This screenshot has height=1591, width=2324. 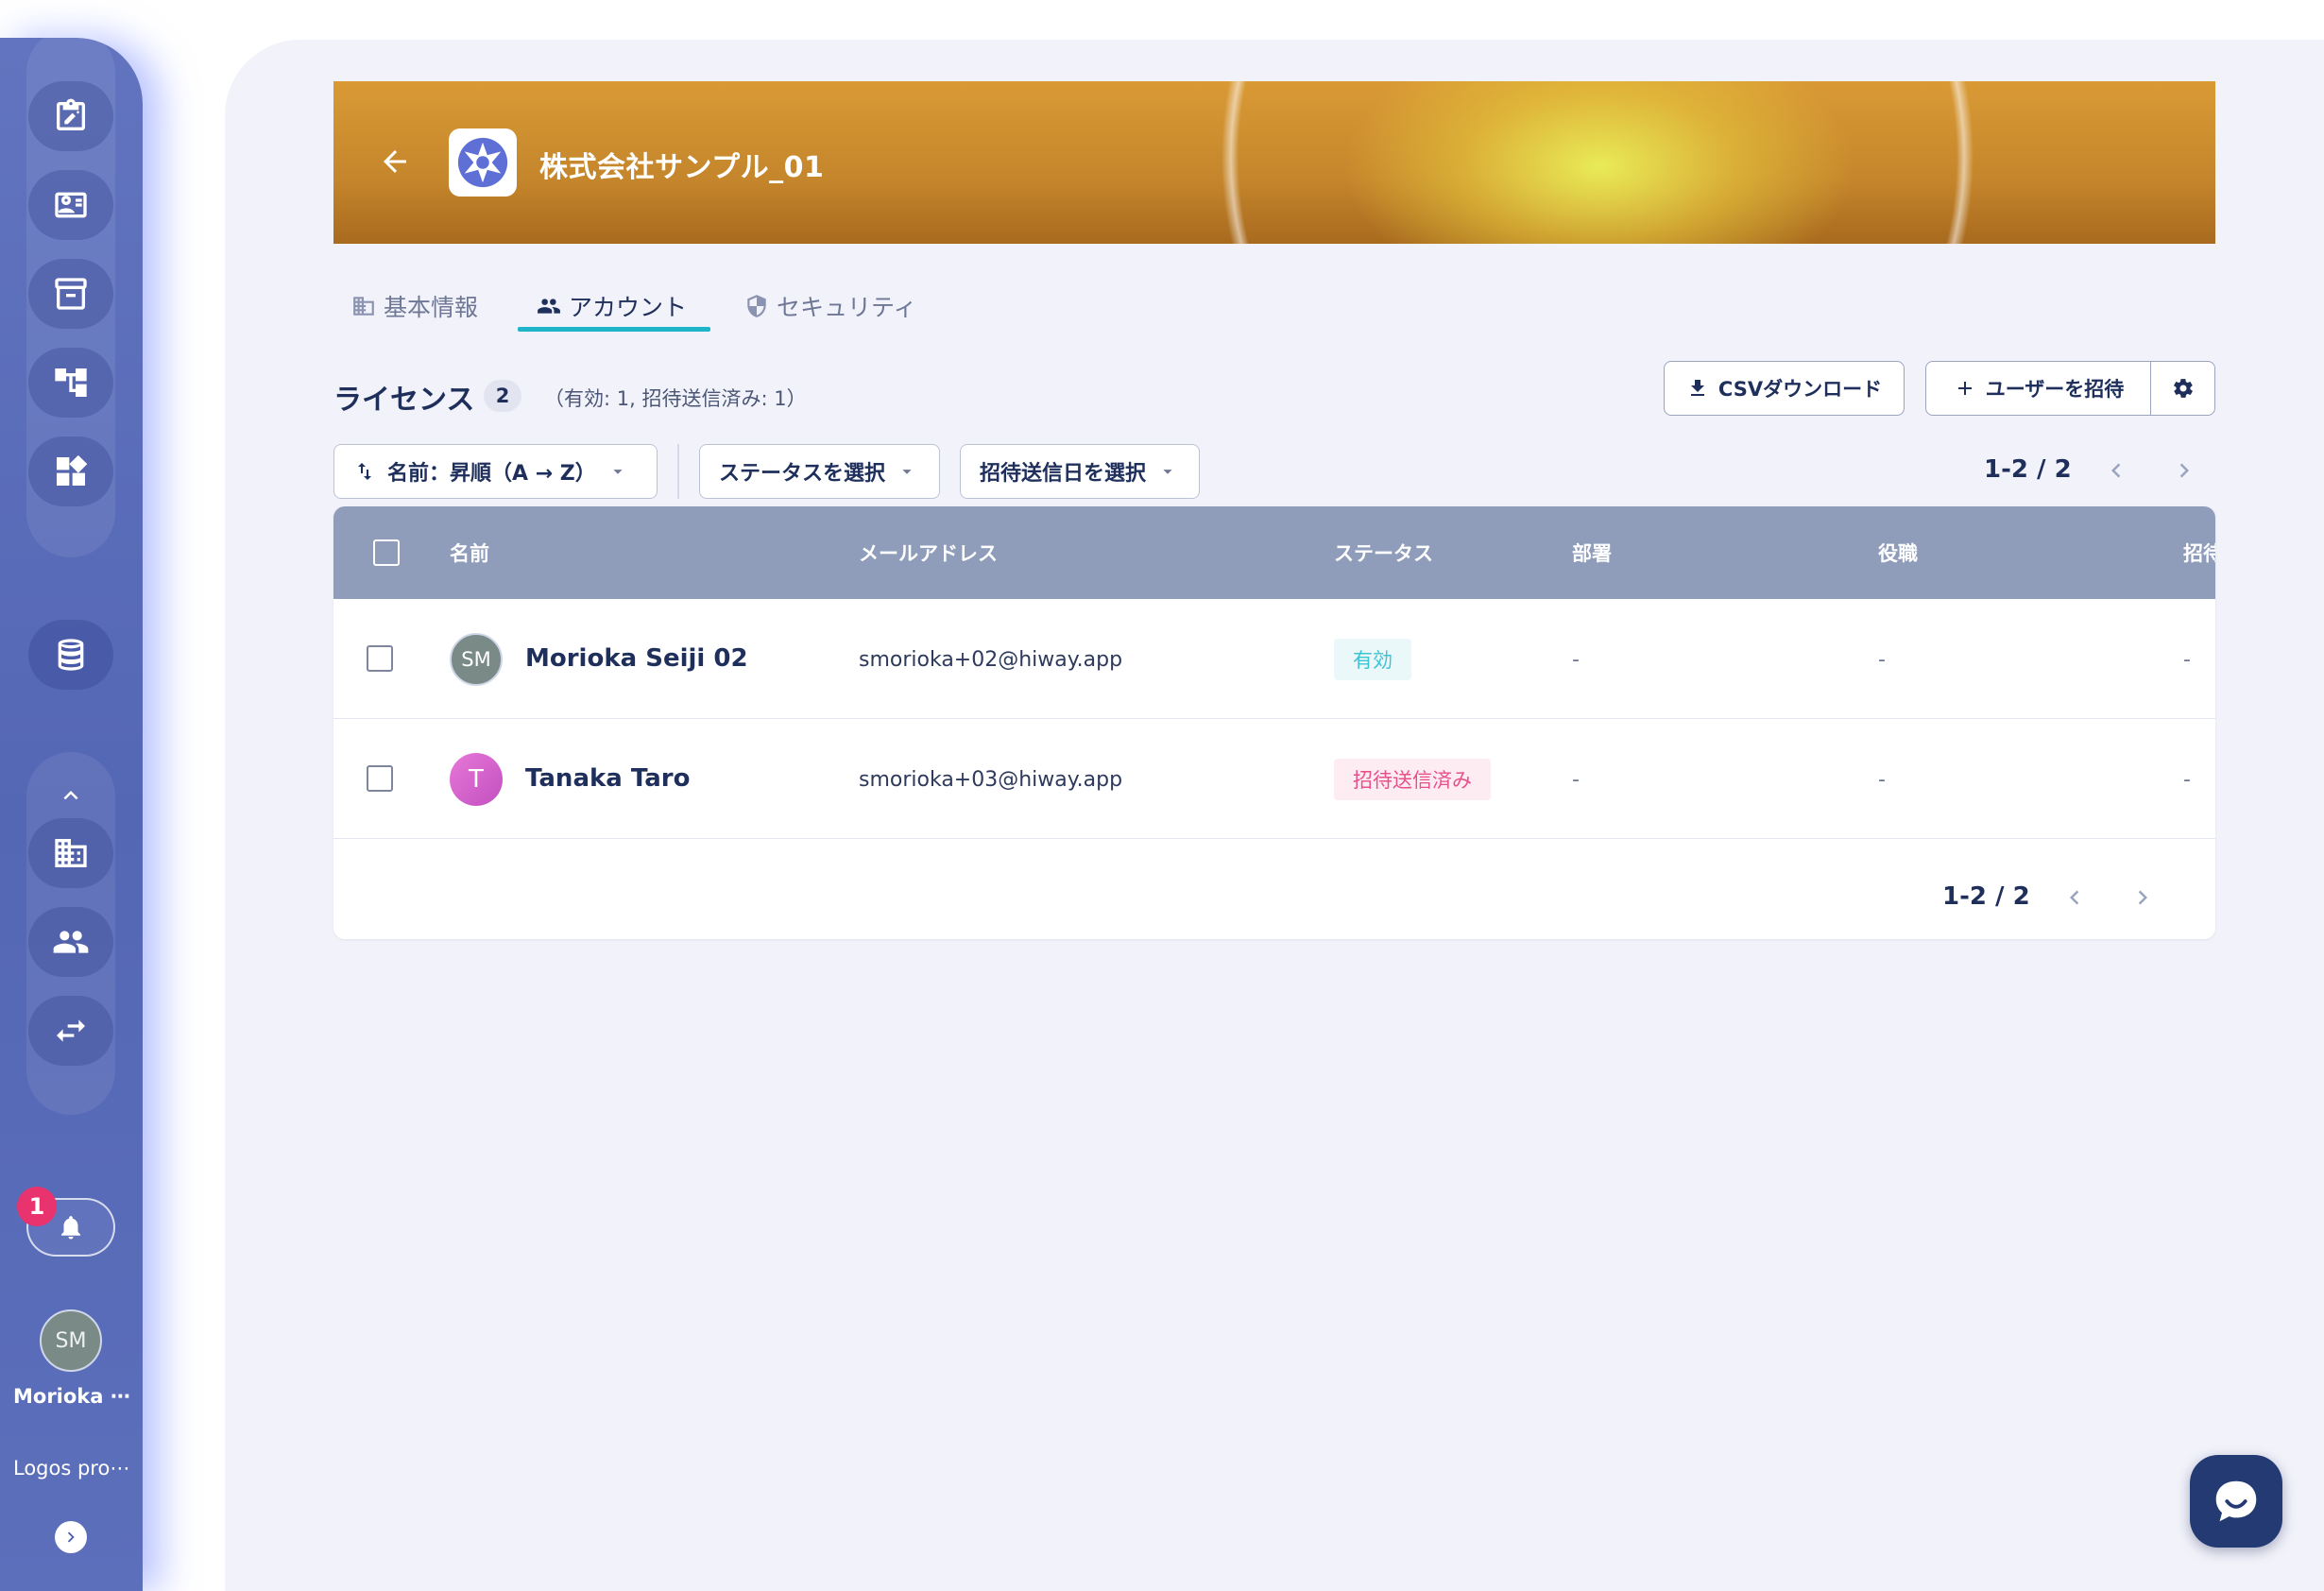 I want to click on user-avatar: SM, so click(x=71, y=1340).